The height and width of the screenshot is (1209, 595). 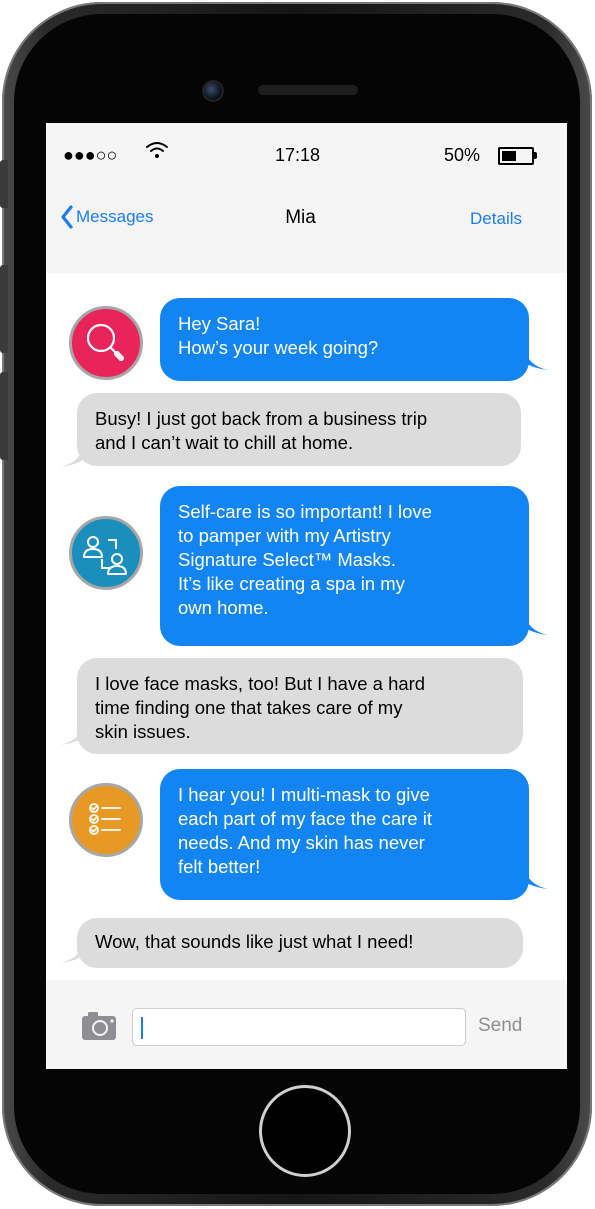 What do you see at coordinates (462, 155) in the screenshot?
I see `battery-percent: 50%` at bounding box center [462, 155].